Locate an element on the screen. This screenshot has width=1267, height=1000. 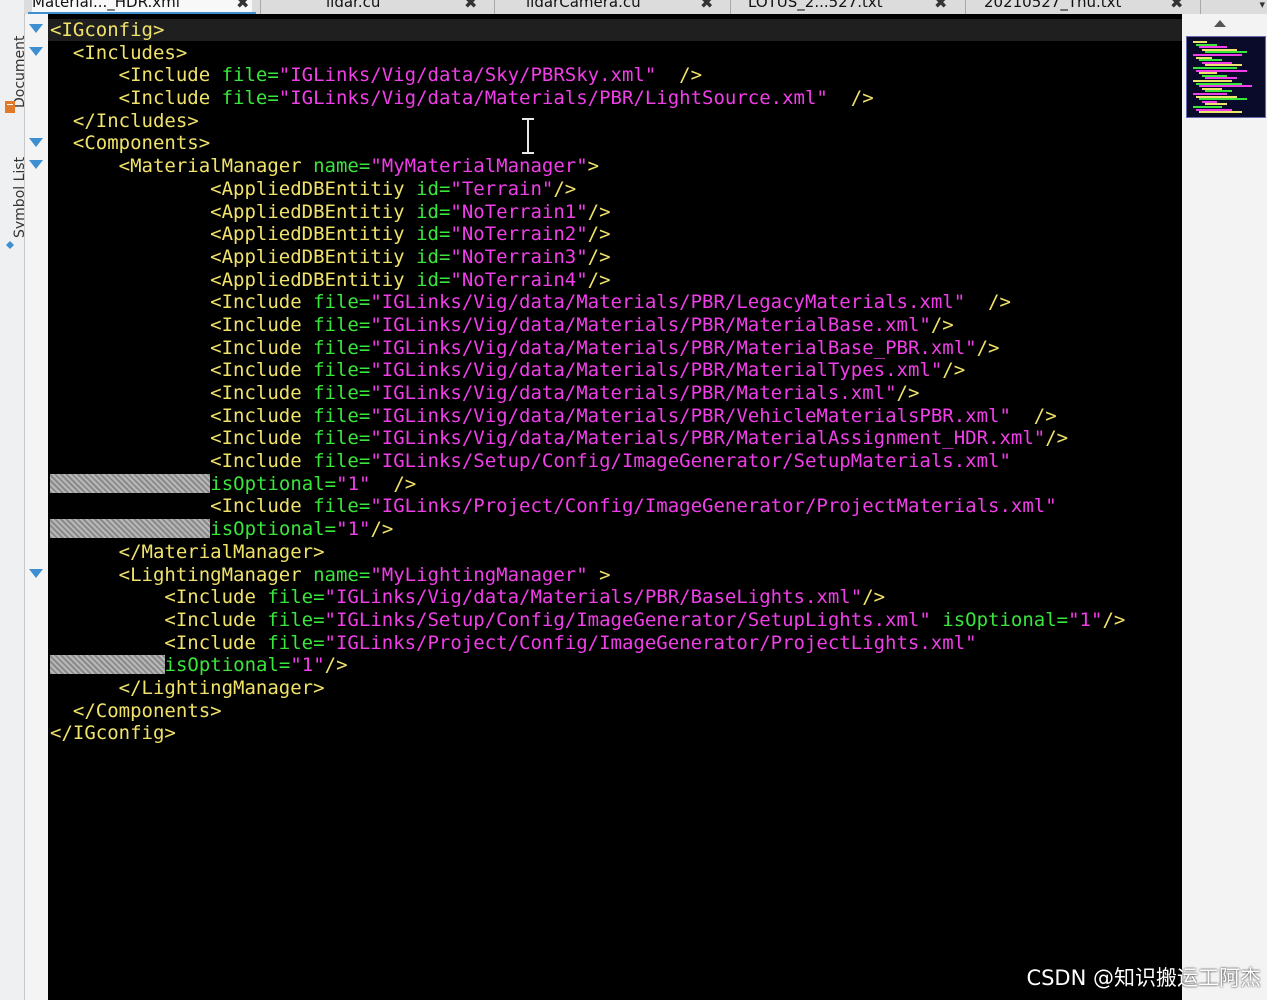
code-line: </MaterialManager> is located at coordinates (587, 552).